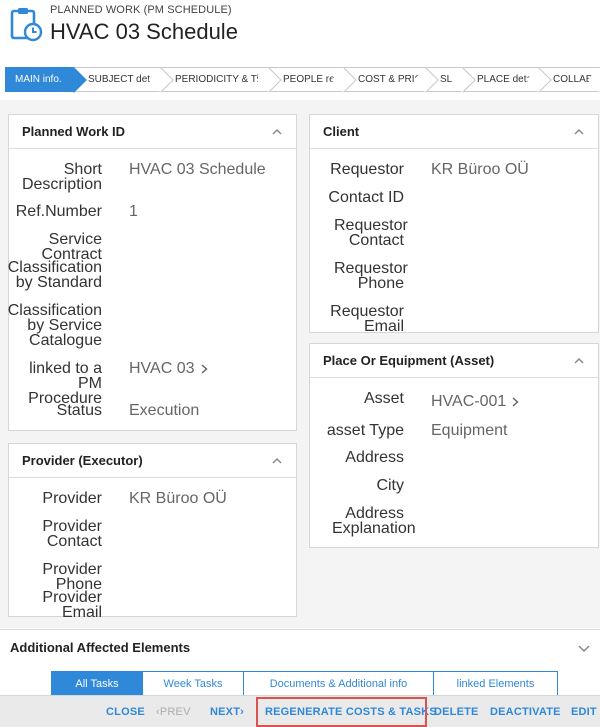  What do you see at coordinates (26, 25) in the screenshot?
I see `clipboard-clock-icon` at bounding box center [26, 25].